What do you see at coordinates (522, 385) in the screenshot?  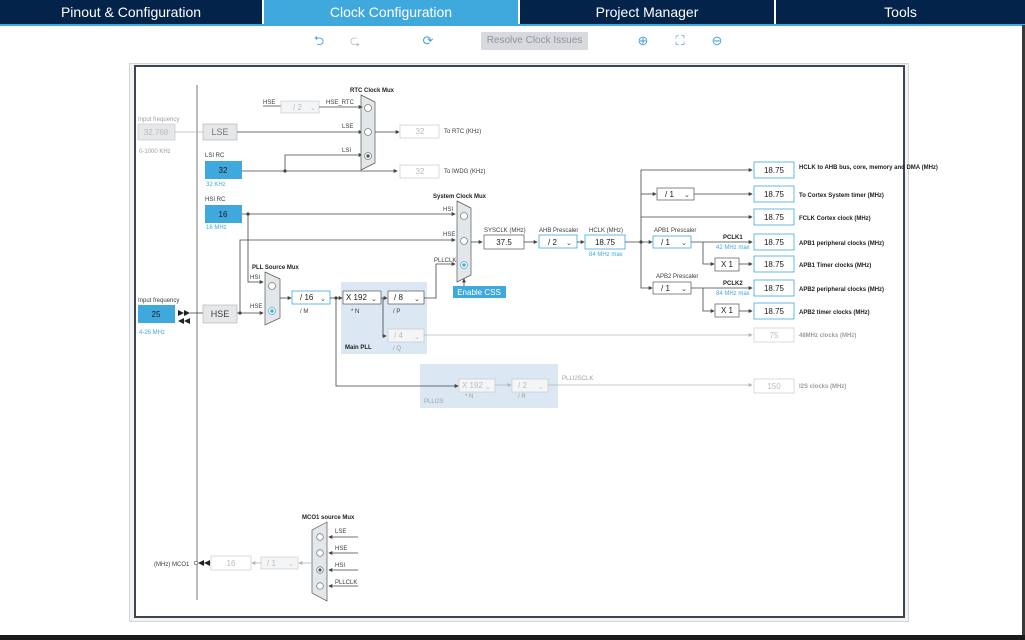 I see `plli2s-r-value: / 2` at bounding box center [522, 385].